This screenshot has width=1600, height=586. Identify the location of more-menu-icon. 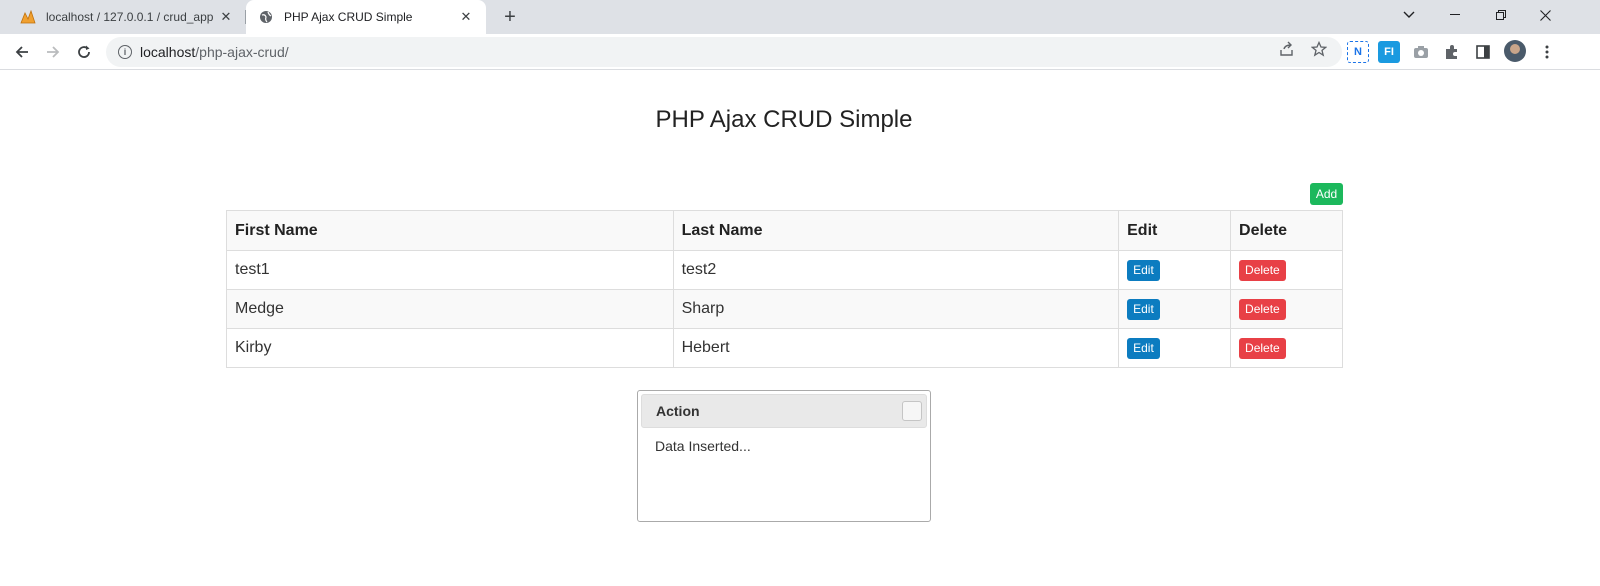
(1547, 52).